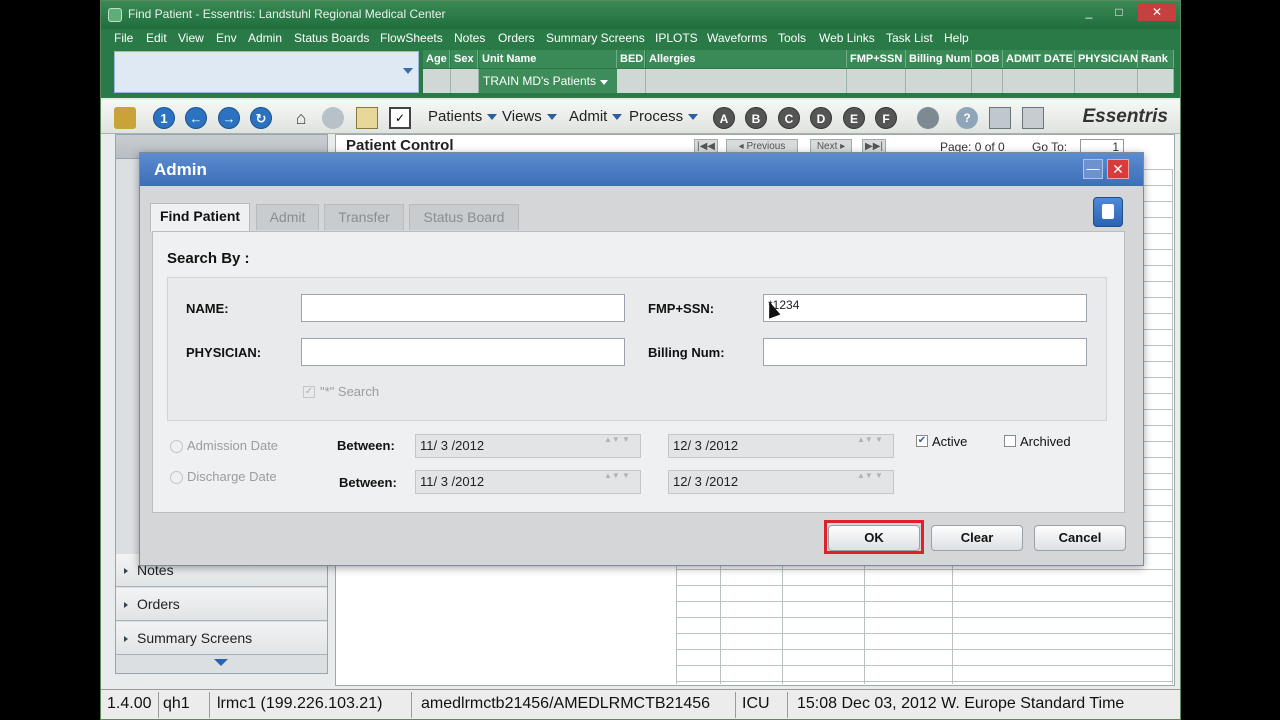  Describe the element at coordinates (596, 116) in the screenshot. I see `admit-menu: Admit` at that location.